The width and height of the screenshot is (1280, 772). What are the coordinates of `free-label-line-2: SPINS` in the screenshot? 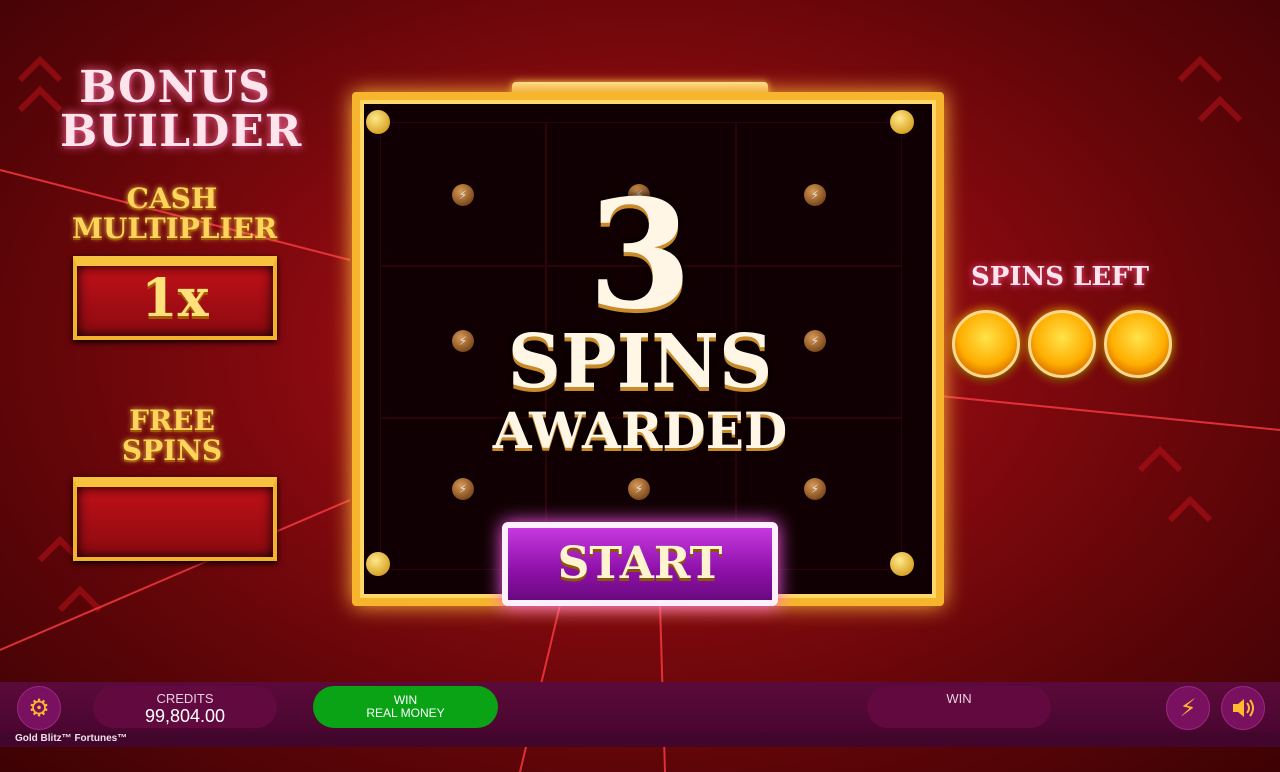 It's located at (172, 450).